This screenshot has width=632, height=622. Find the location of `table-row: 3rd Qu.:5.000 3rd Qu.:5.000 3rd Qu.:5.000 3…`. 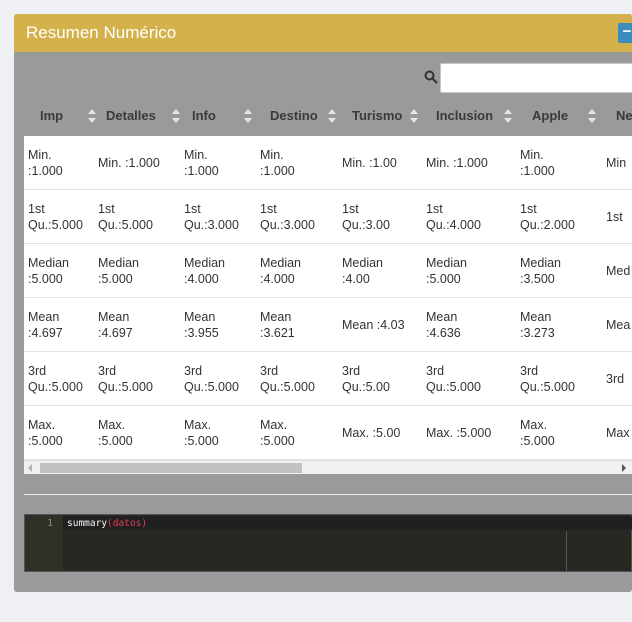

table-row: 3rd Qu.:5.000 3rd Qu.:5.000 3rd Qu.:5.000 3… is located at coordinates (328, 379).